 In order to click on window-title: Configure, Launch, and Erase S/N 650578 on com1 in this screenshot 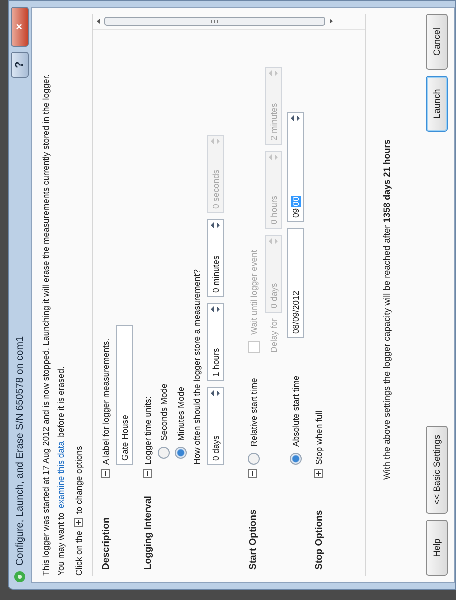, I will do `click(20, 450)`.